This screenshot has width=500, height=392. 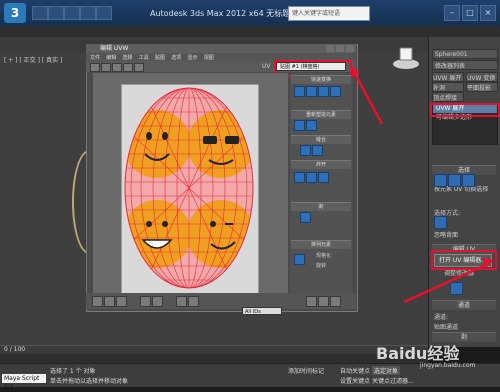 What do you see at coordinates (368, 98) in the screenshot?
I see `arrow-to-map-dropdown` at bounding box center [368, 98].